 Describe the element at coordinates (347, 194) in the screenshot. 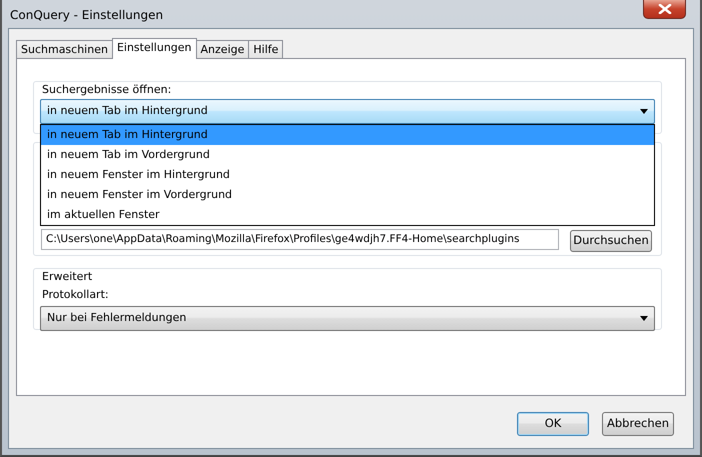

I see `dropdown-option: in neuem Fenster im Vordergrund` at that location.